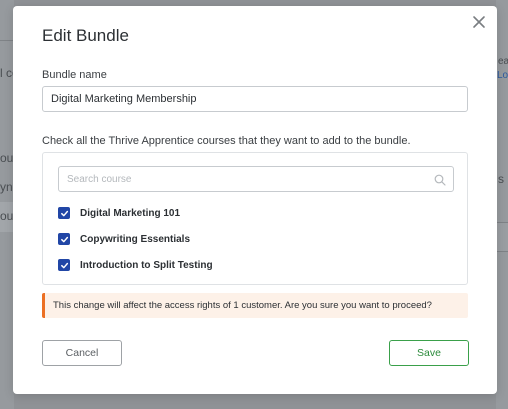  I want to click on bundle-name-label: Bundle name, so click(74, 75).